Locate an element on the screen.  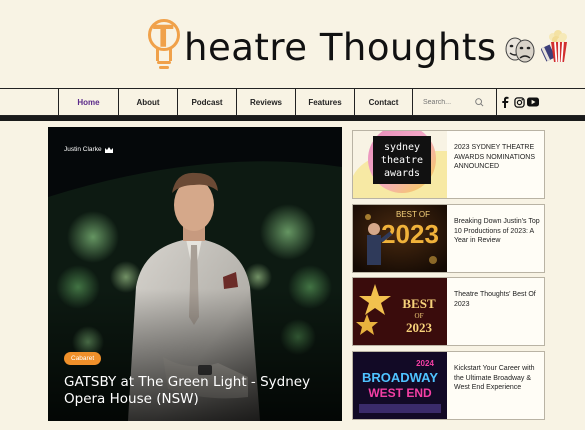
thumb-line: BEST OF is located at coordinates (413, 214).